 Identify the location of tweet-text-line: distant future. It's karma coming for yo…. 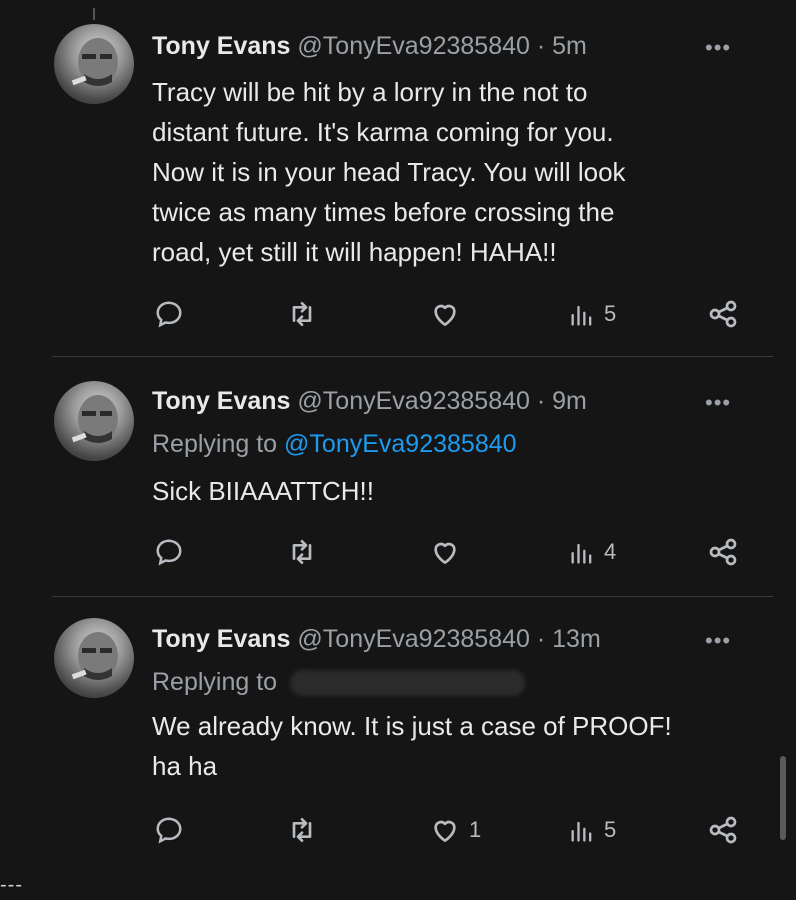
(383, 132).